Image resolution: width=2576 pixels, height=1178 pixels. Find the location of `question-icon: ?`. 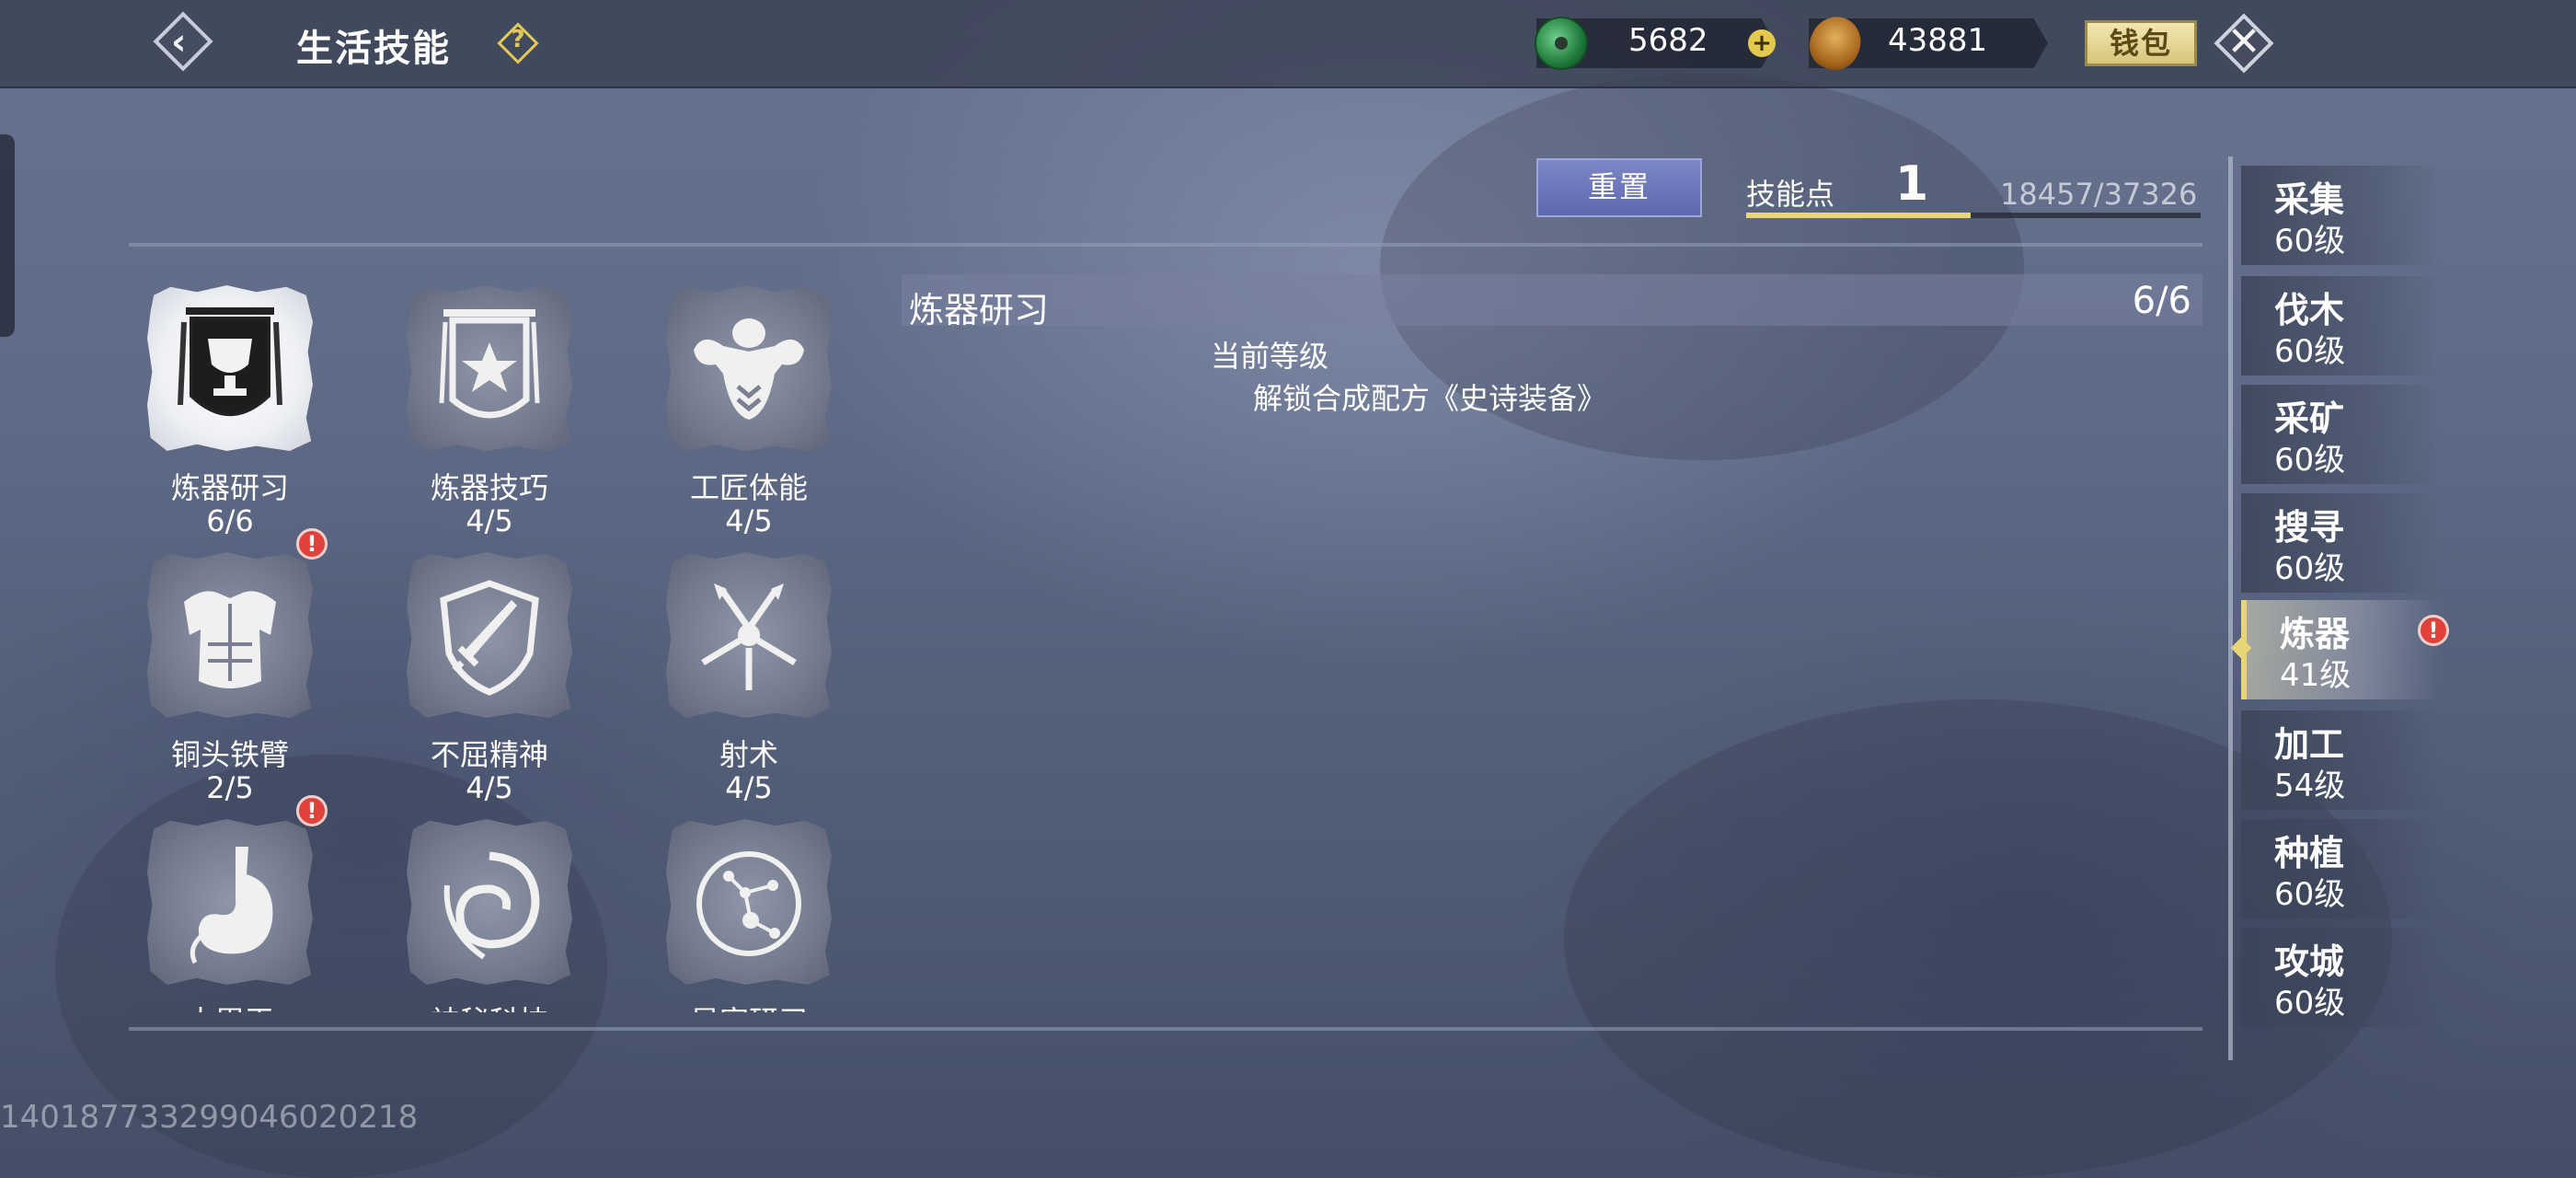

question-icon: ? is located at coordinates (518, 39).